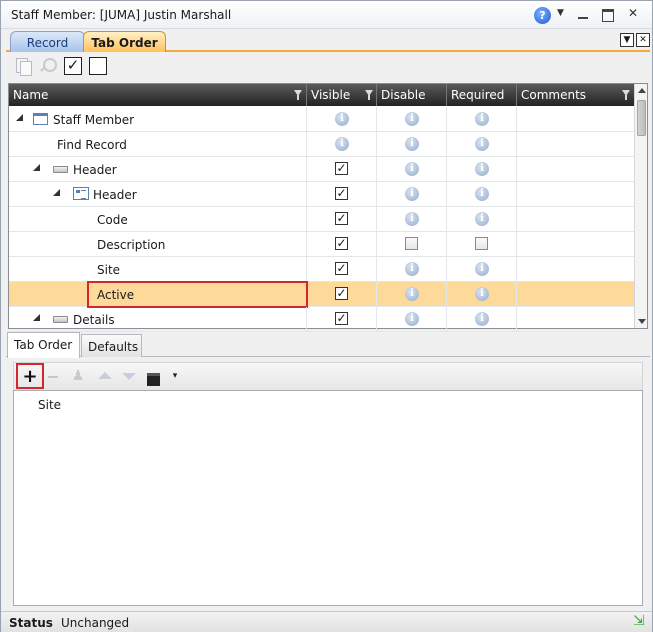 The width and height of the screenshot is (653, 632). I want to click on user-icon: ♟, so click(78, 377).